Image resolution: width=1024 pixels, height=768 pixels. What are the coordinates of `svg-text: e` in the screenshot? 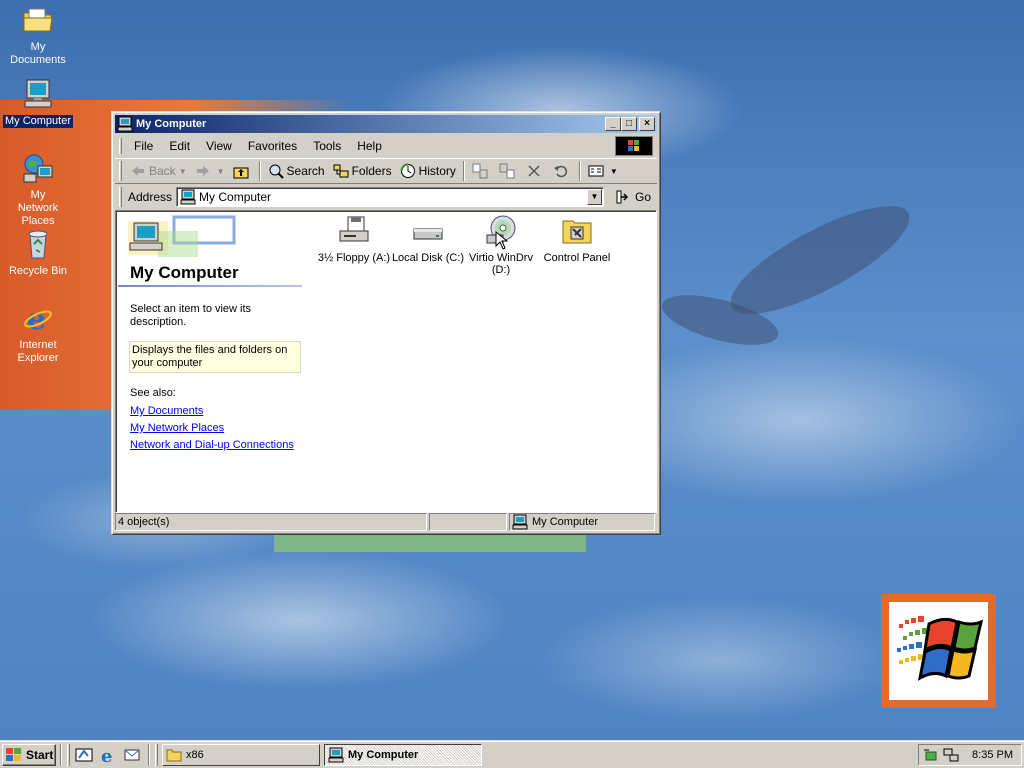 It's located at (106, 755).